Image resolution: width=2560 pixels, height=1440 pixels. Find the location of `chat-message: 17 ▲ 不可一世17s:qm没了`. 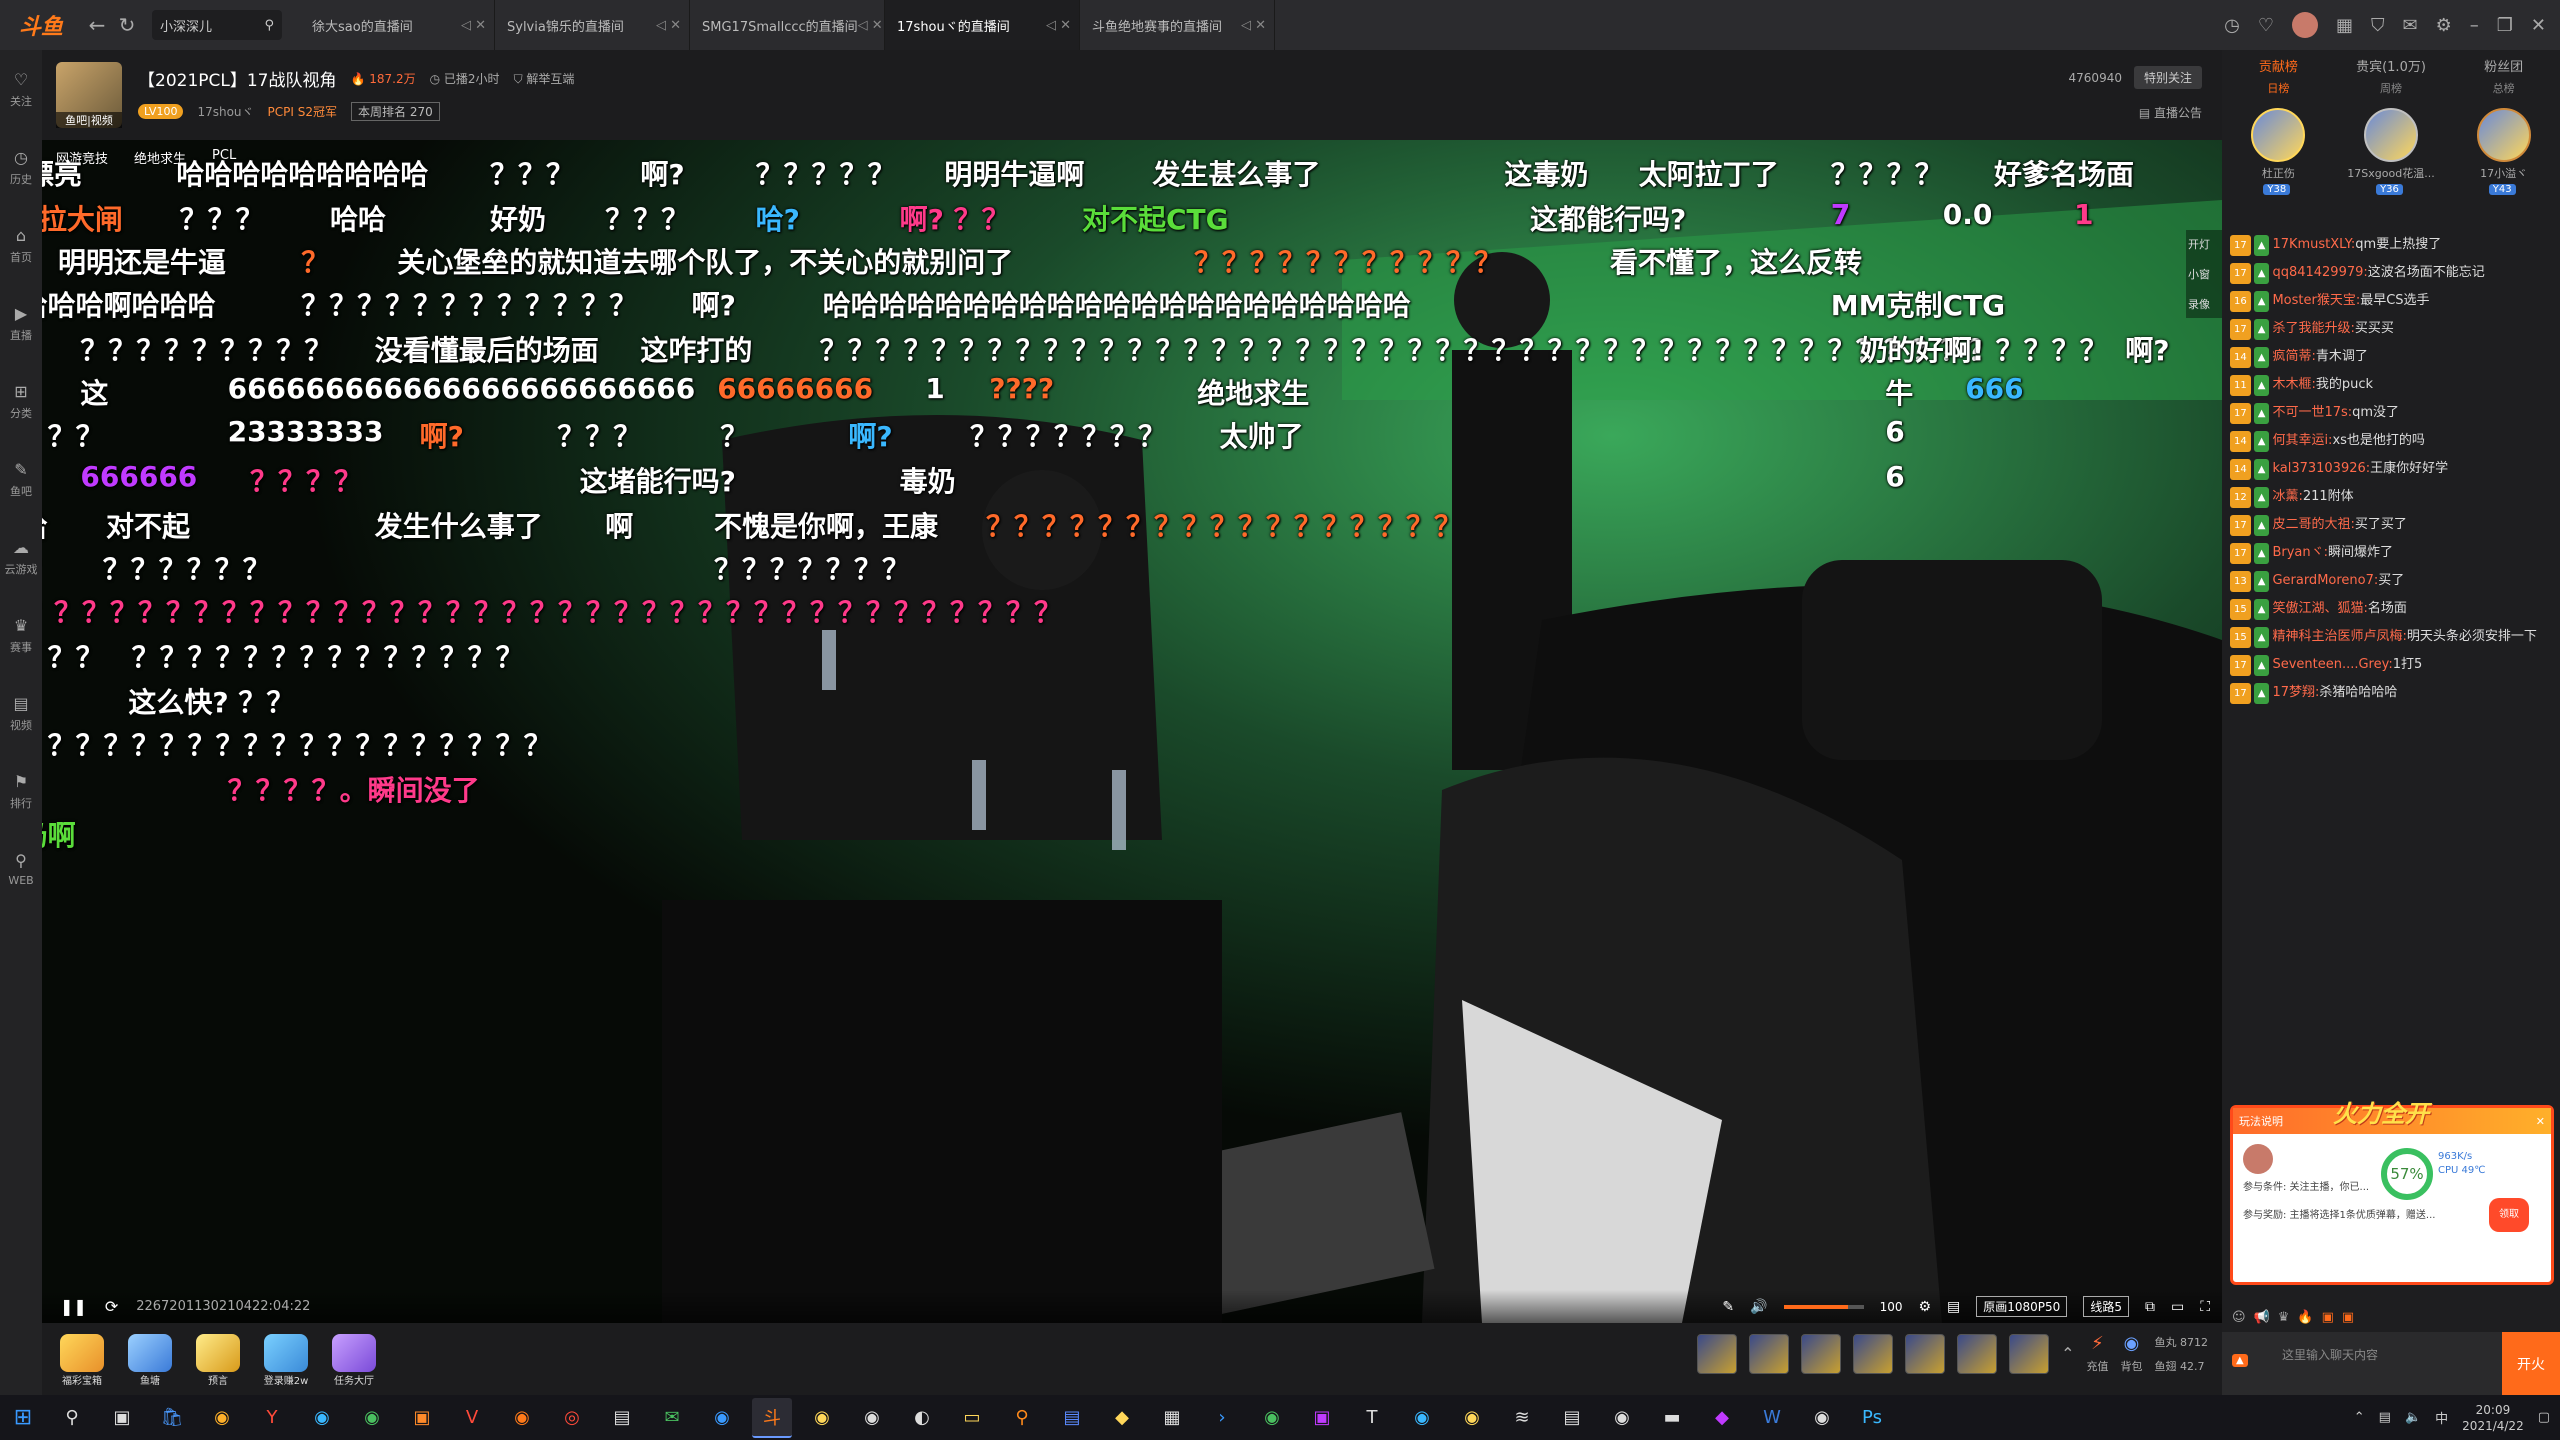

chat-message: 17 ▲ 不可一世17s:qm没了 is located at coordinates (2391, 413).